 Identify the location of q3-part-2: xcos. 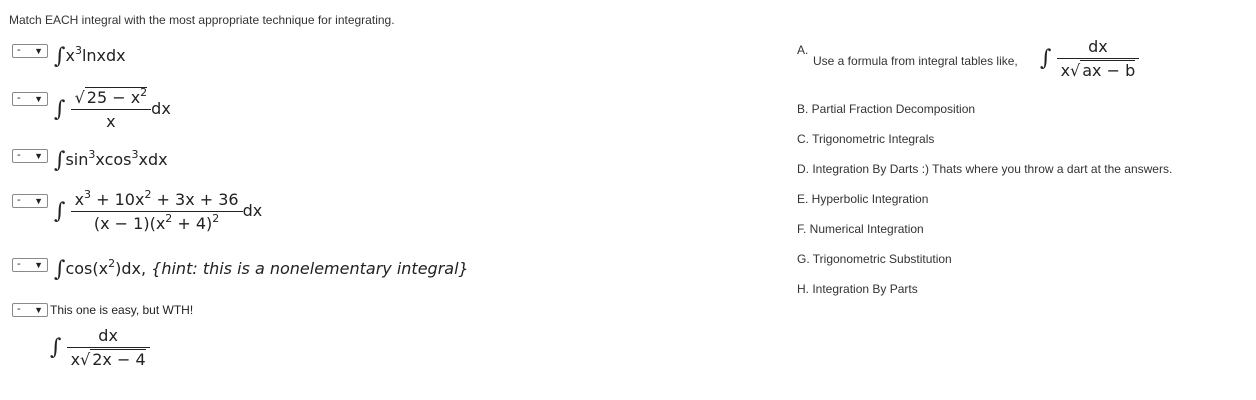
(113, 159).